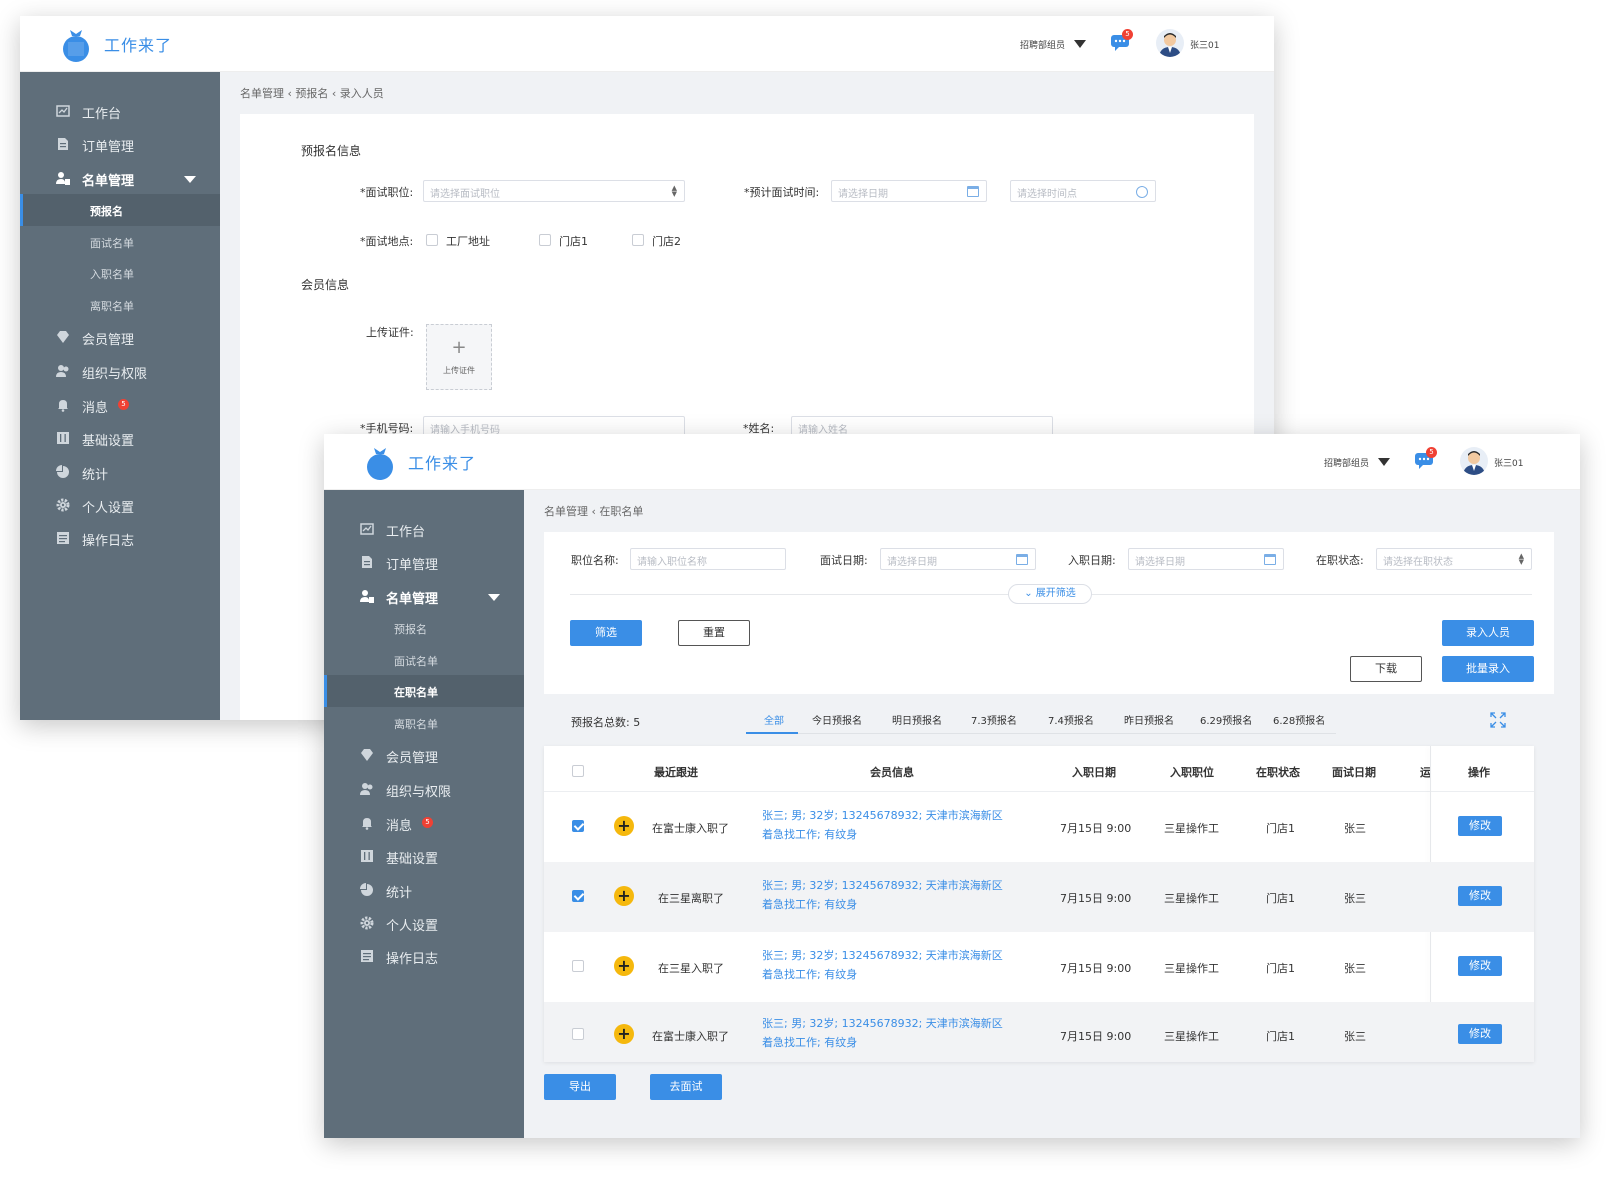 This screenshot has width=1616, height=1178. I want to click on follow-text: 在富士康入职了, so click(690, 828).